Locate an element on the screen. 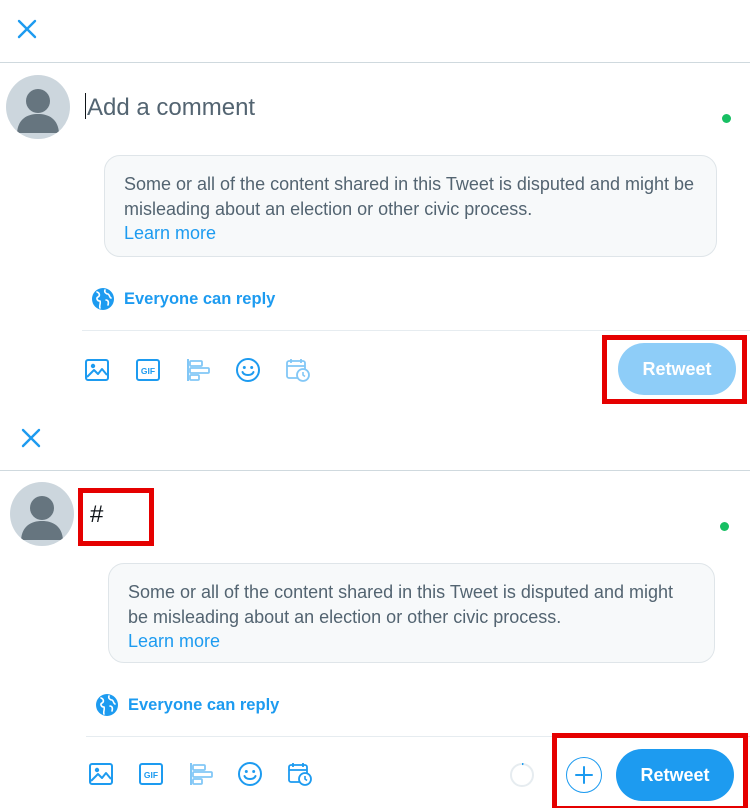 The height and width of the screenshot is (808, 750). add-thread-button is located at coordinates (584, 775).